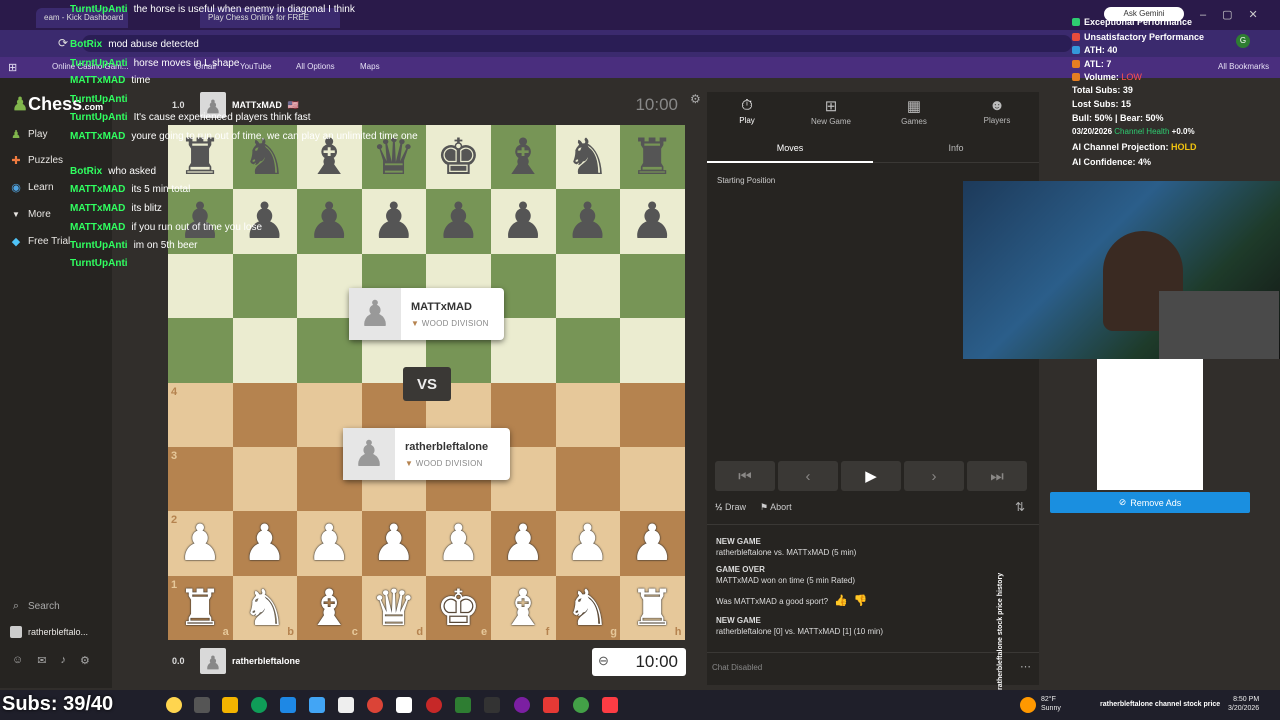 The height and width of the screenshot is (720, 1280). I want to click on players-icon: ☻, so click(997, 105).